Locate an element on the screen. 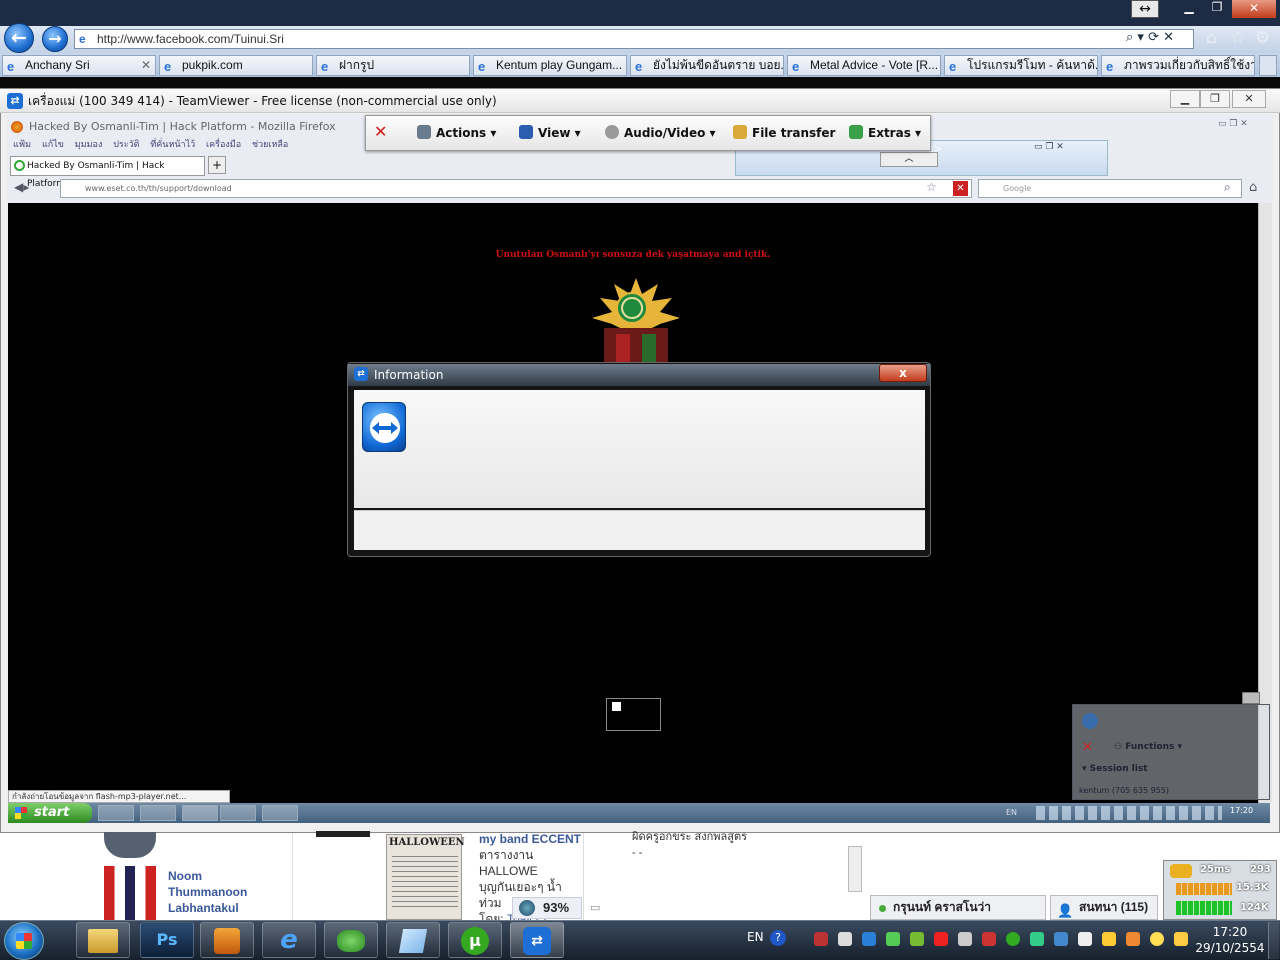  close-tab-icon: ✕ is located at coordinates (146, 65).